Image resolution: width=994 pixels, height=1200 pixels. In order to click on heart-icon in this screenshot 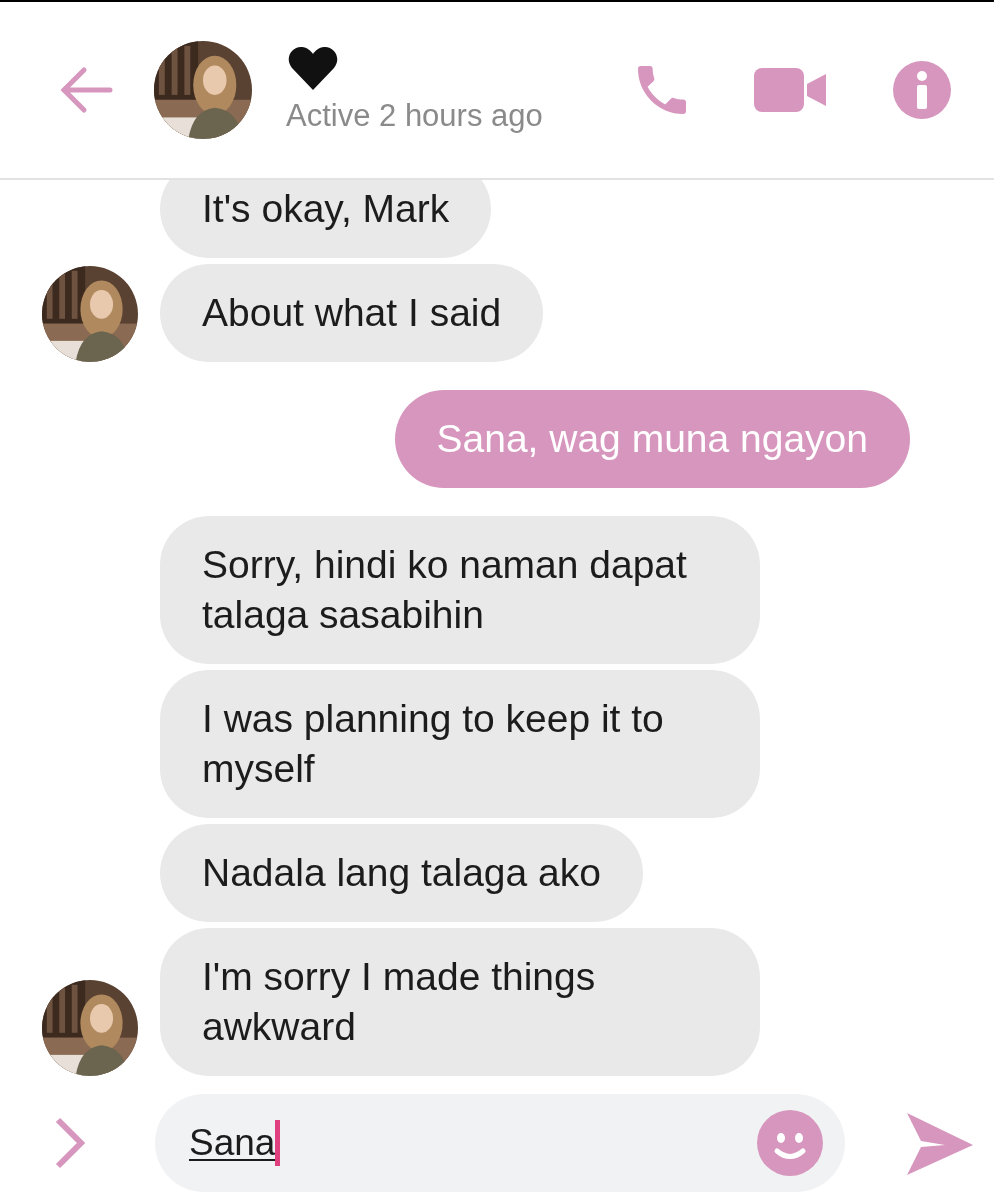, I will do `click(313, 68)`.